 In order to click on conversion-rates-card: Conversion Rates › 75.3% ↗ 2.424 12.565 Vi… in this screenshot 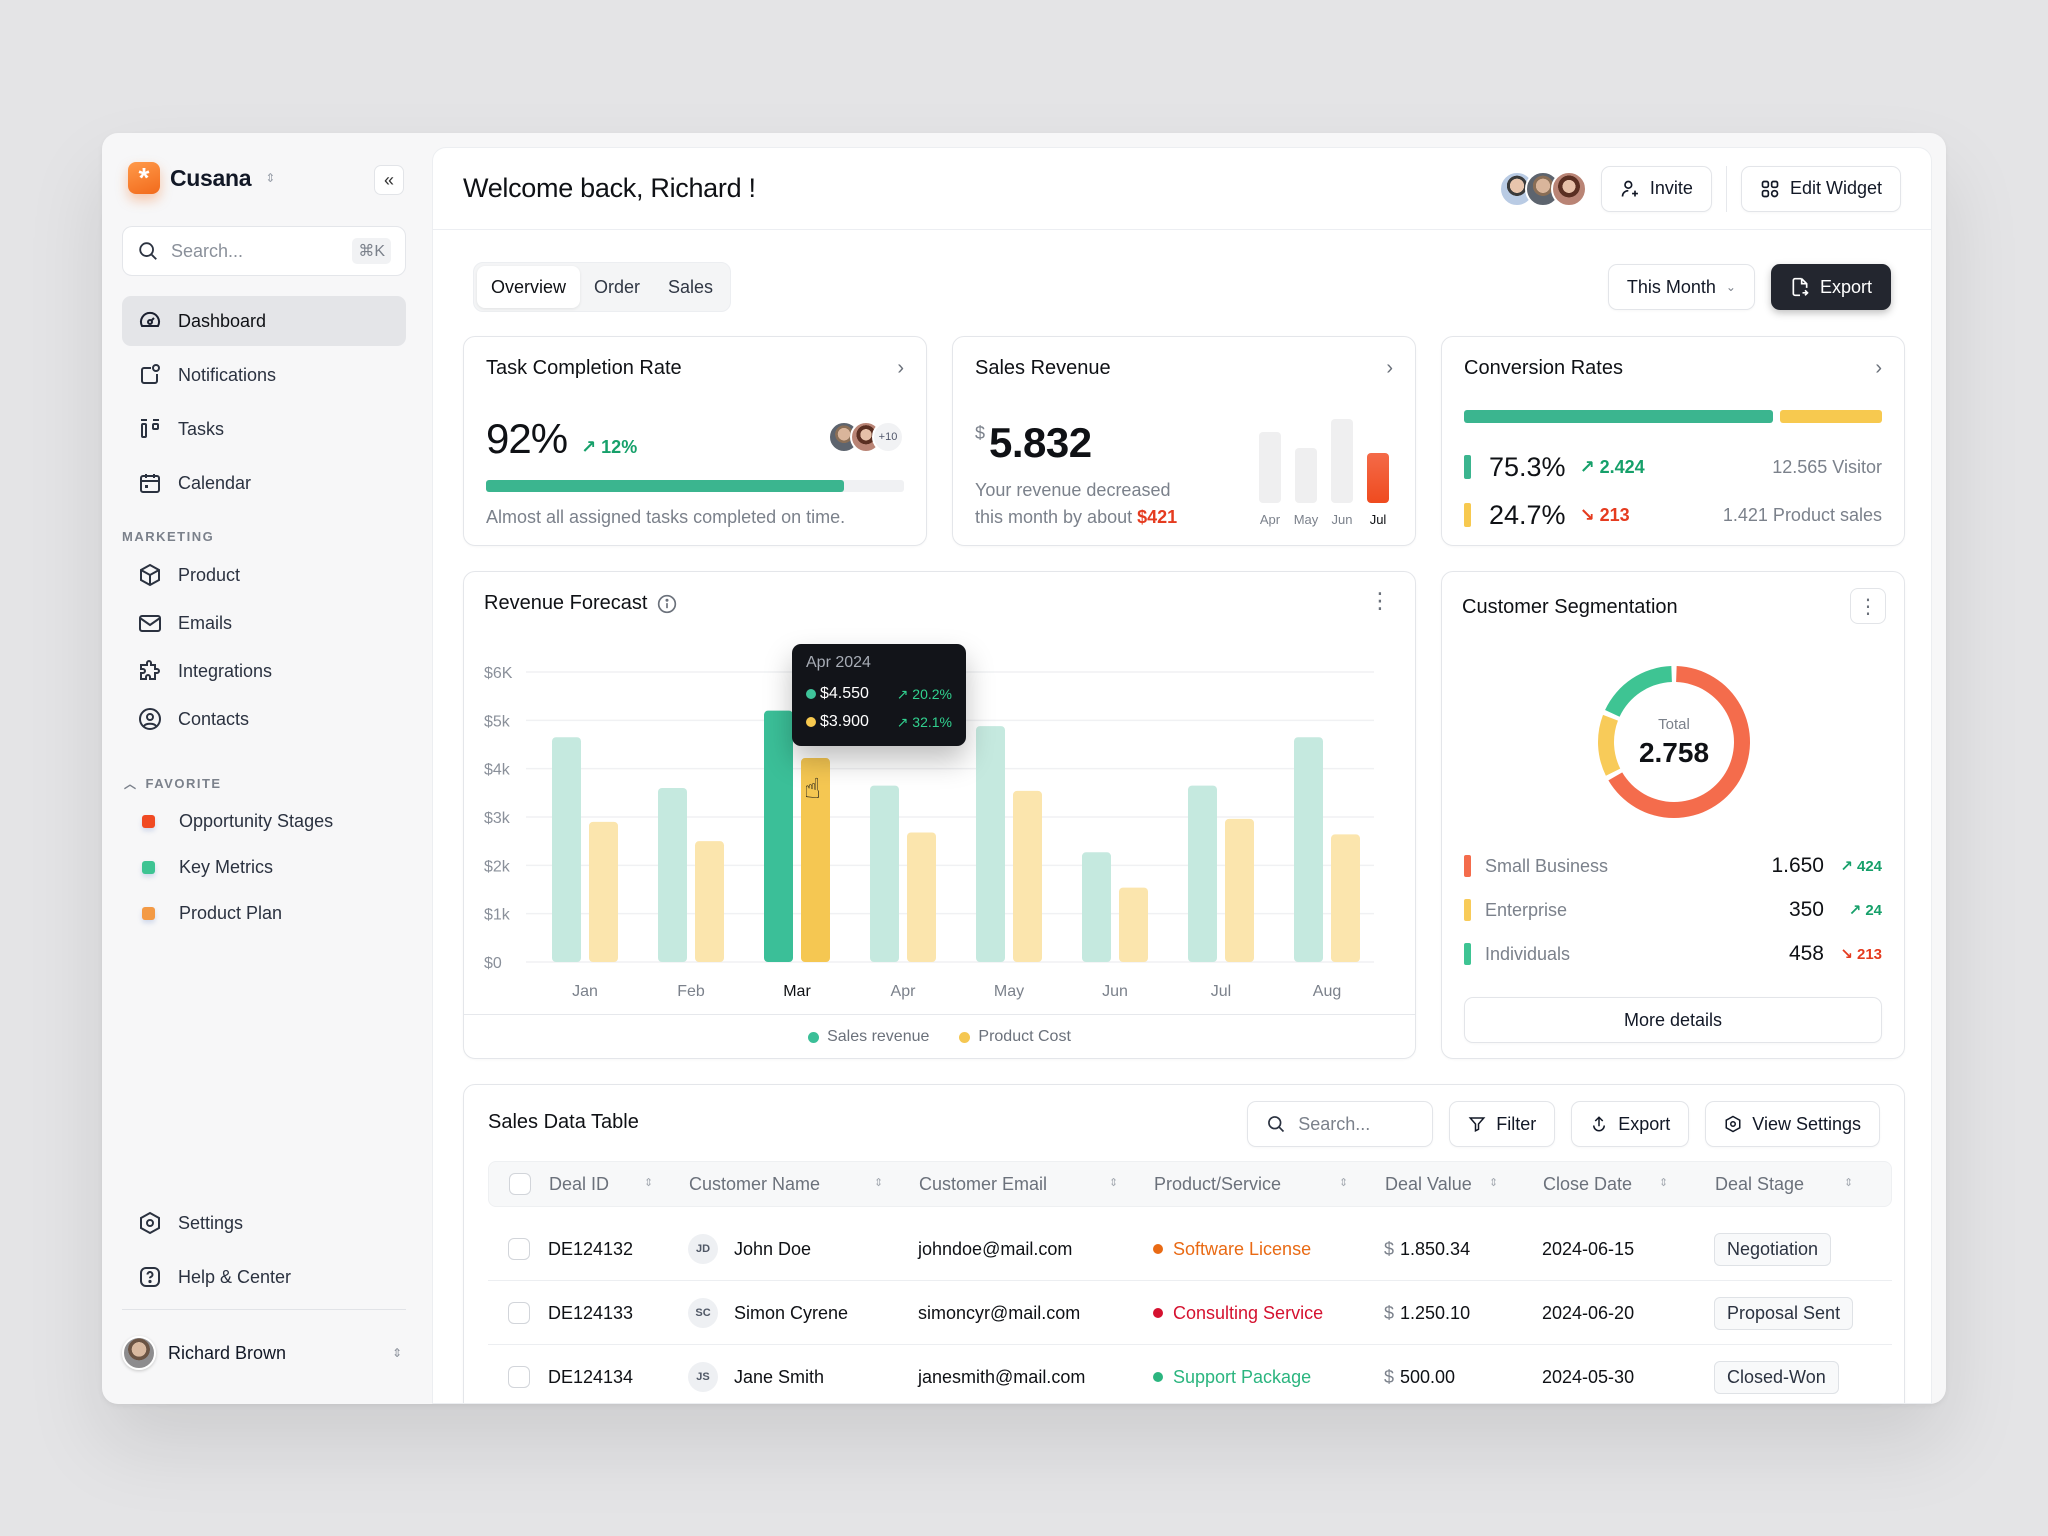, I will do `click(1673, 441)`.